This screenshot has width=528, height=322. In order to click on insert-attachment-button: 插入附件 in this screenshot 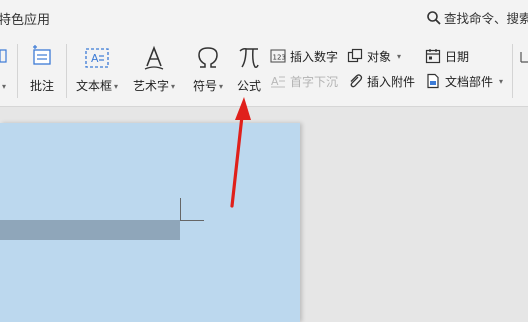, I will do `click(381, 81)`.